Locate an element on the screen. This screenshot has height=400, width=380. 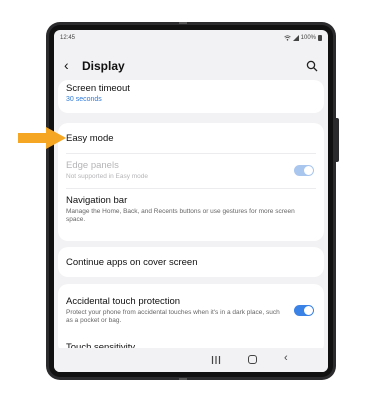
back-icon: ‹ is located at coordinates (286, 358).